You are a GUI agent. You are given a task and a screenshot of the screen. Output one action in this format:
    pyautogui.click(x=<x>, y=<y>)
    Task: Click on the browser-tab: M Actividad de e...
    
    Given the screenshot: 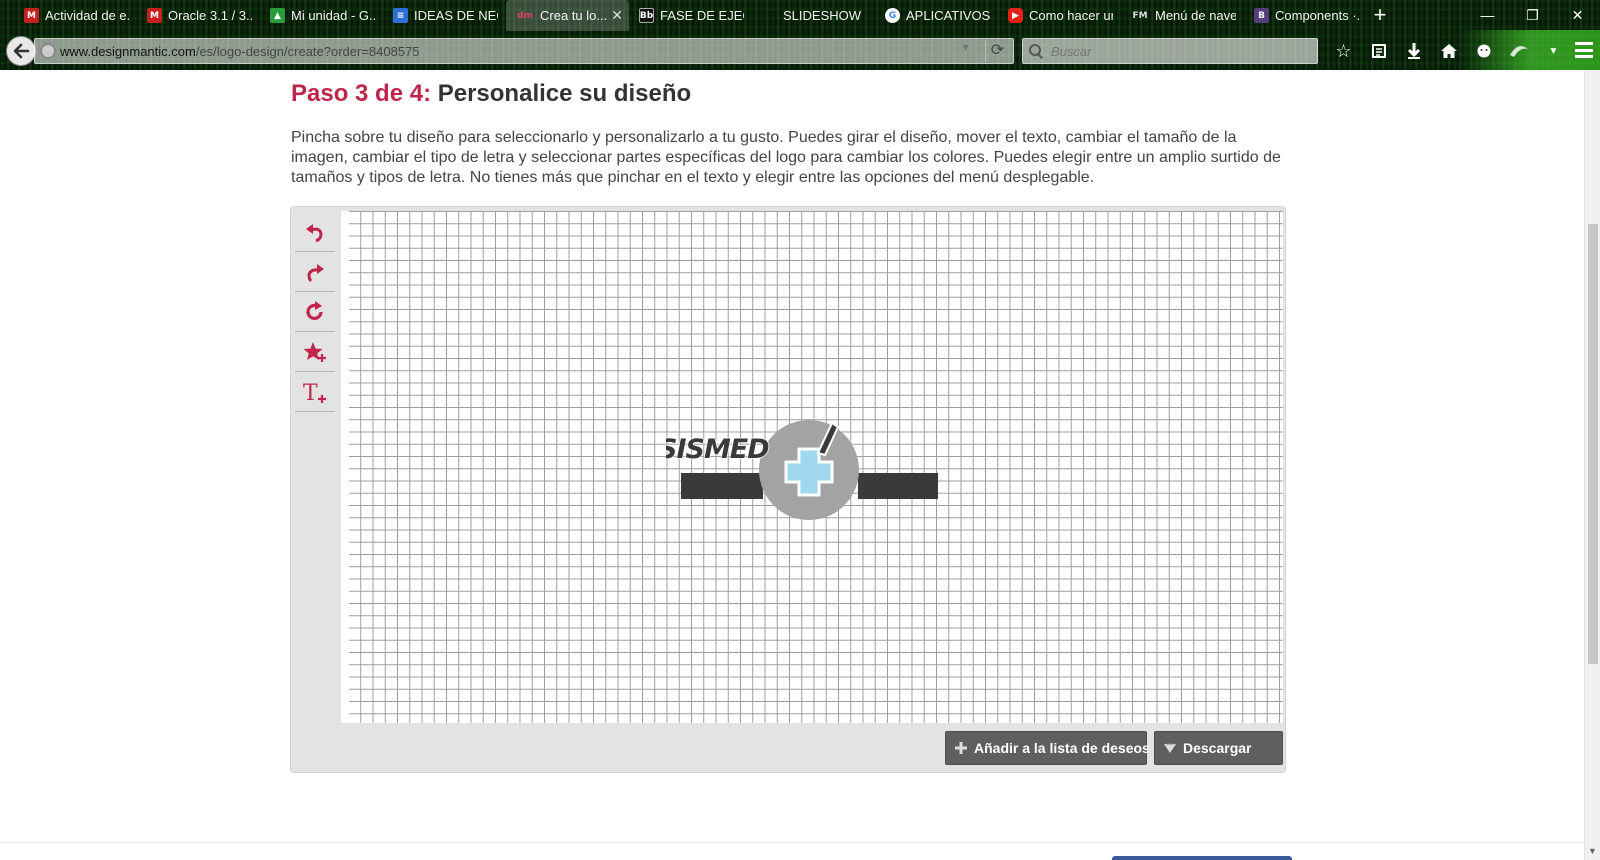 What is the action you would take?
    pyautogui.click(x=75, y=15)
    